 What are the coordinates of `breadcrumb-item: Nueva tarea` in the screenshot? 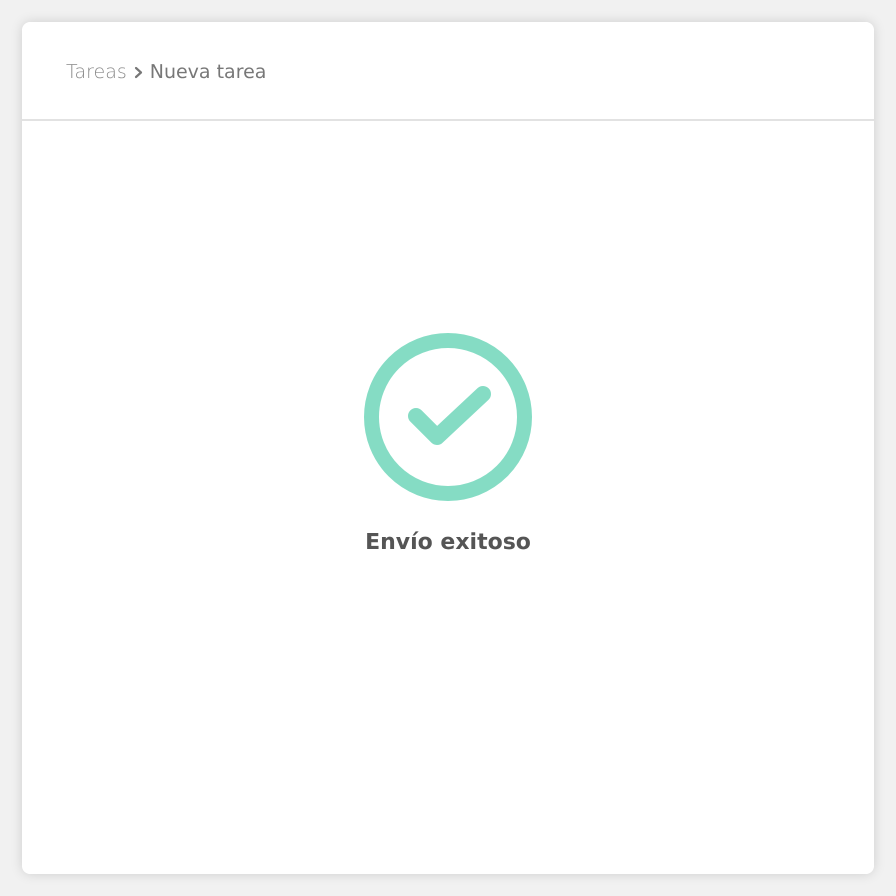 It's located at (208, 72).